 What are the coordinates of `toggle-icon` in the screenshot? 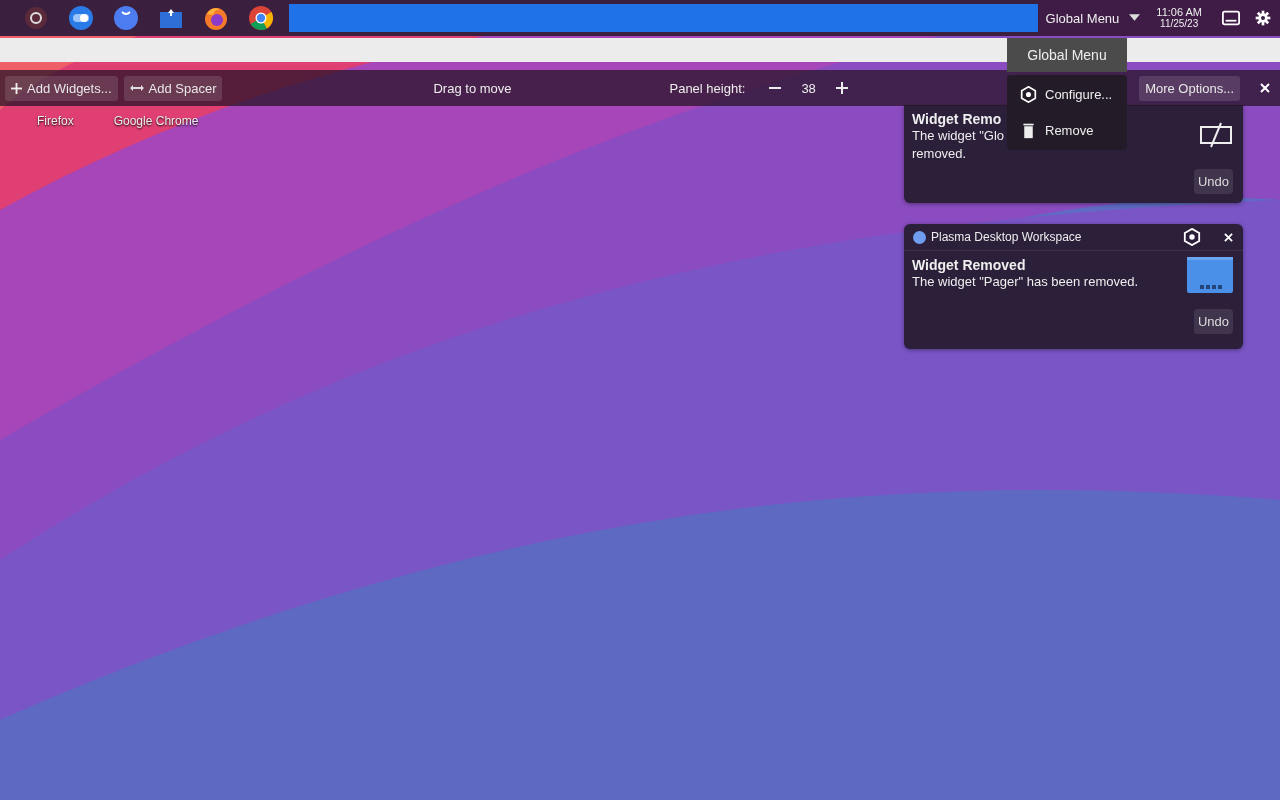 It's located at (81, 18).